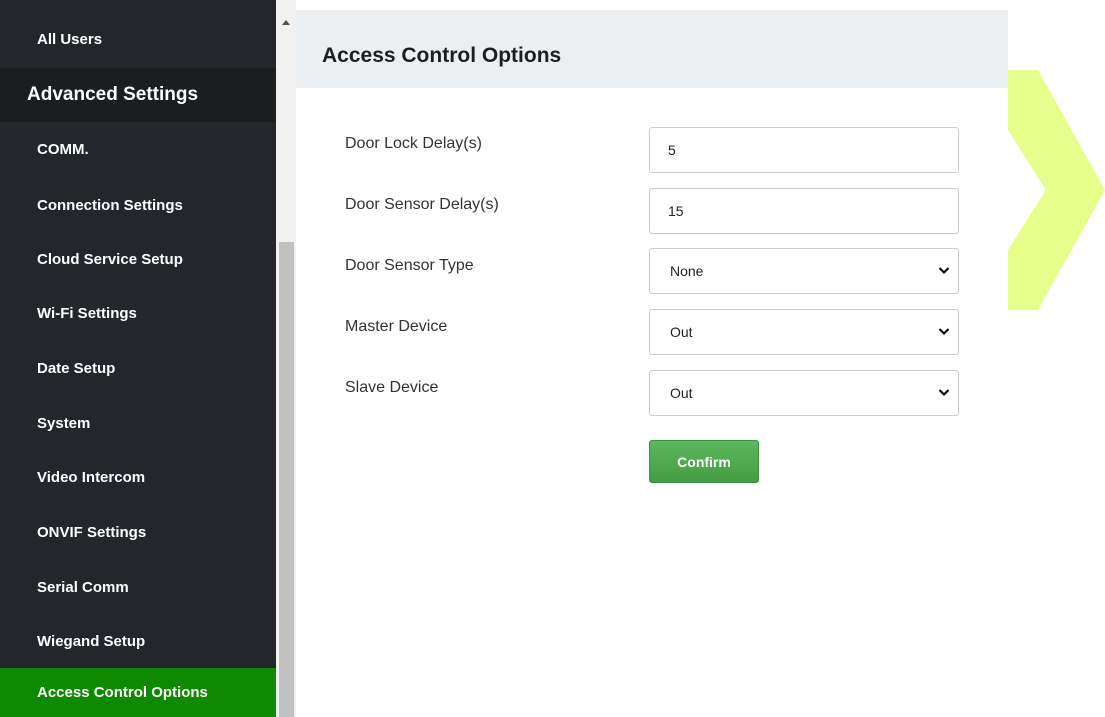 The width and height of the screenshot is (1105, 717). I want to click on sidebar-item-label: Wiegand Setup, so click(91, 641).